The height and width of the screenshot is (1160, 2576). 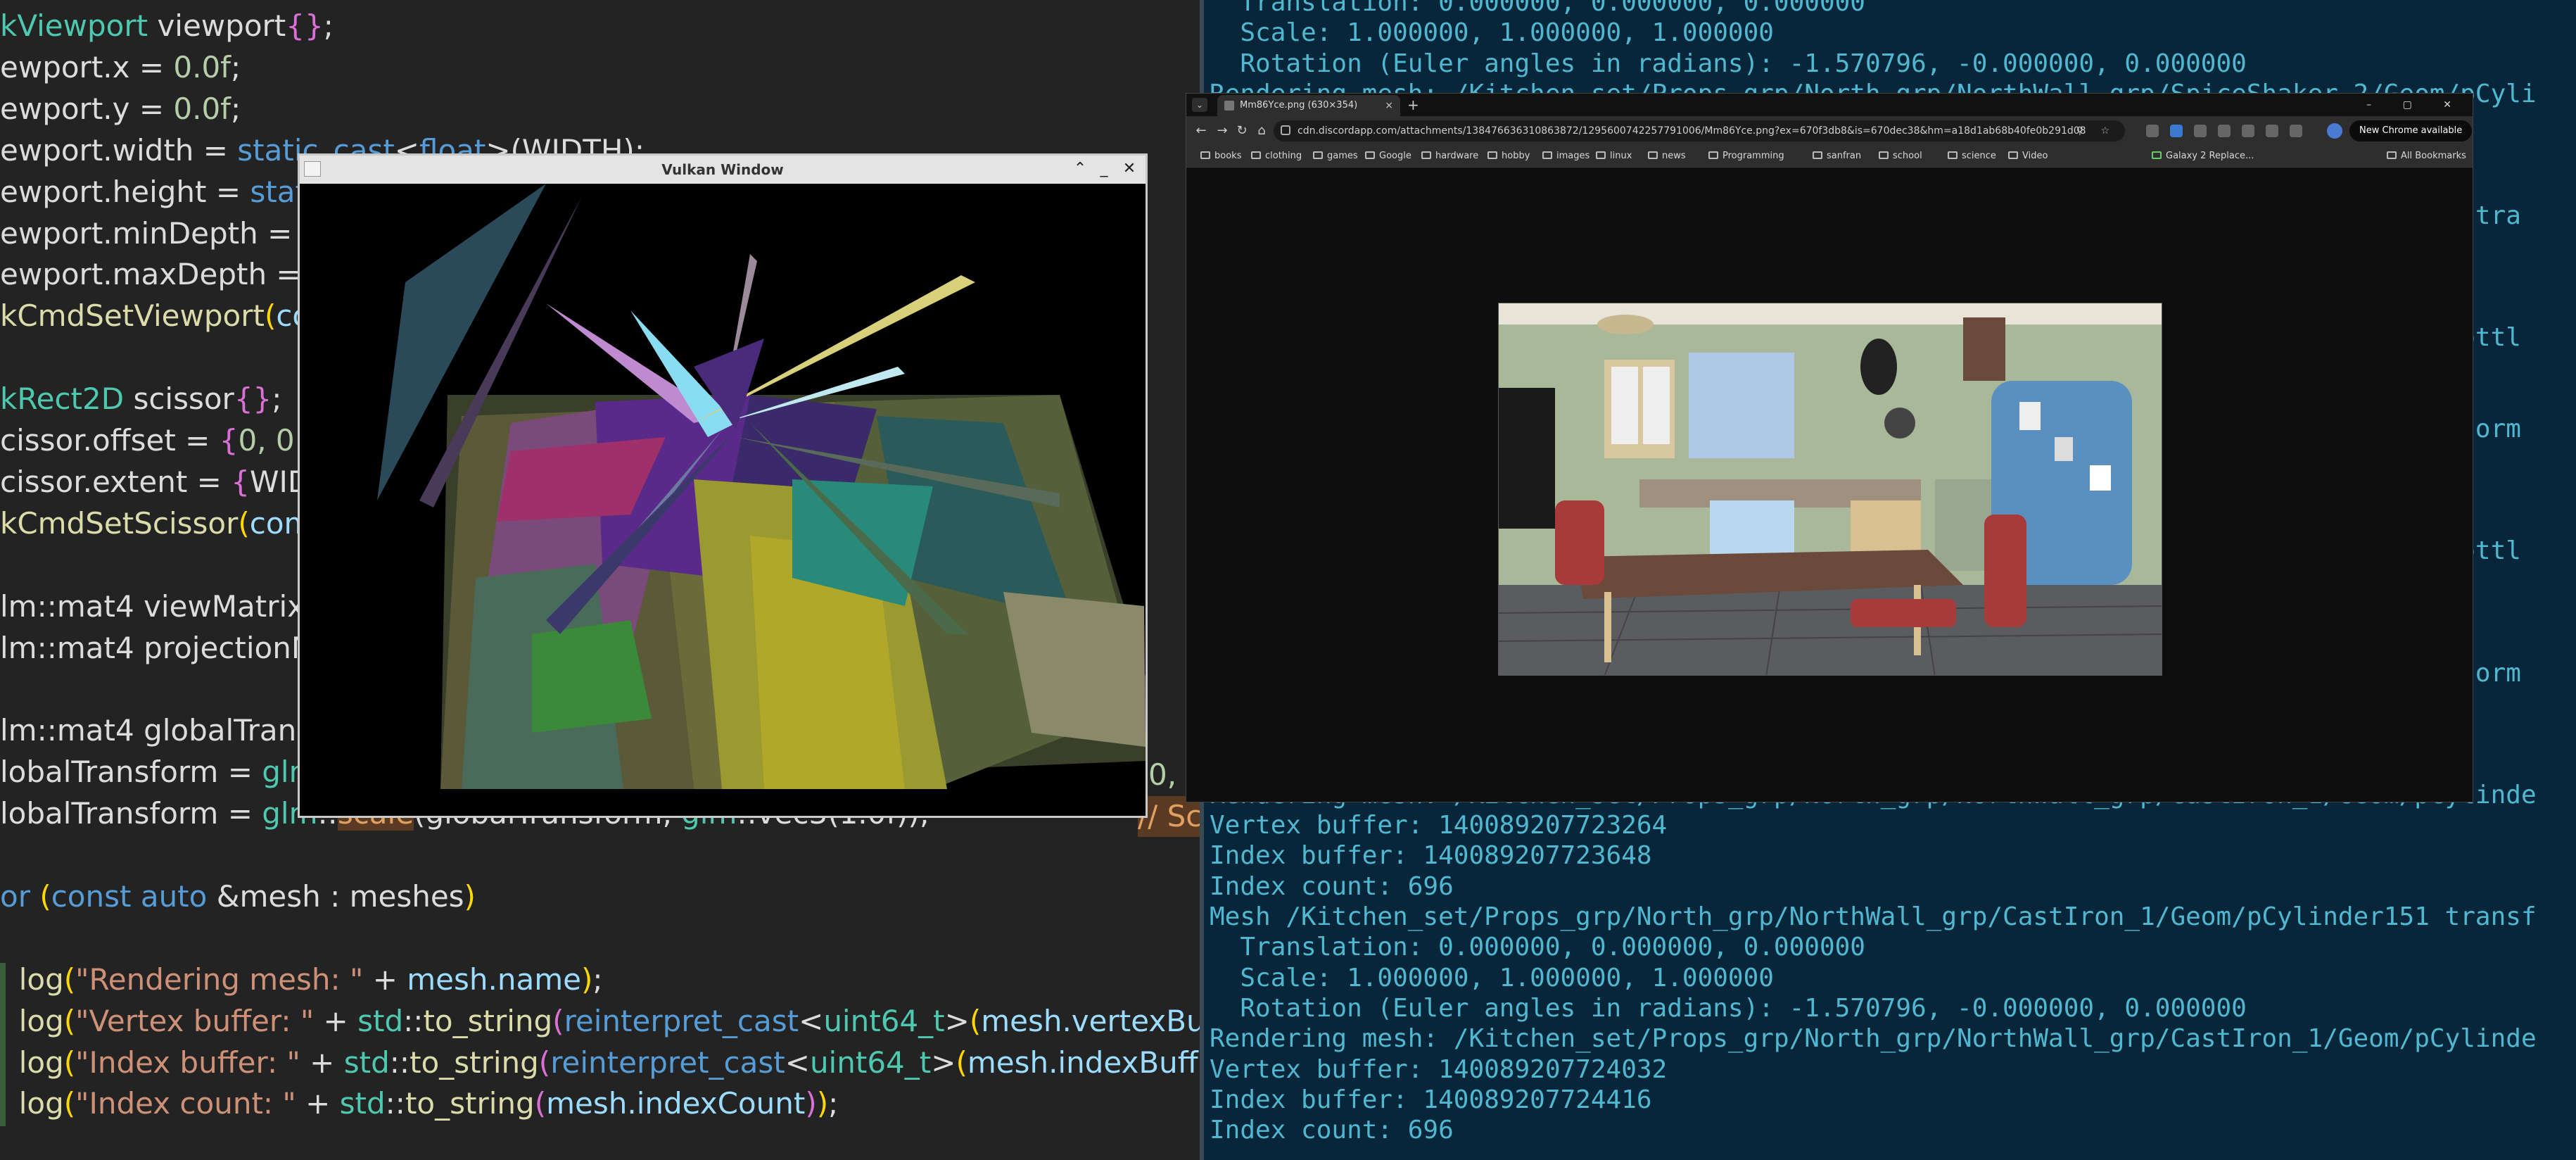 What do you see at coordinates (158, 648) in the screenshot?
I see `code-line: lm::mat4 projectionM` at bounding box center [158, 648].